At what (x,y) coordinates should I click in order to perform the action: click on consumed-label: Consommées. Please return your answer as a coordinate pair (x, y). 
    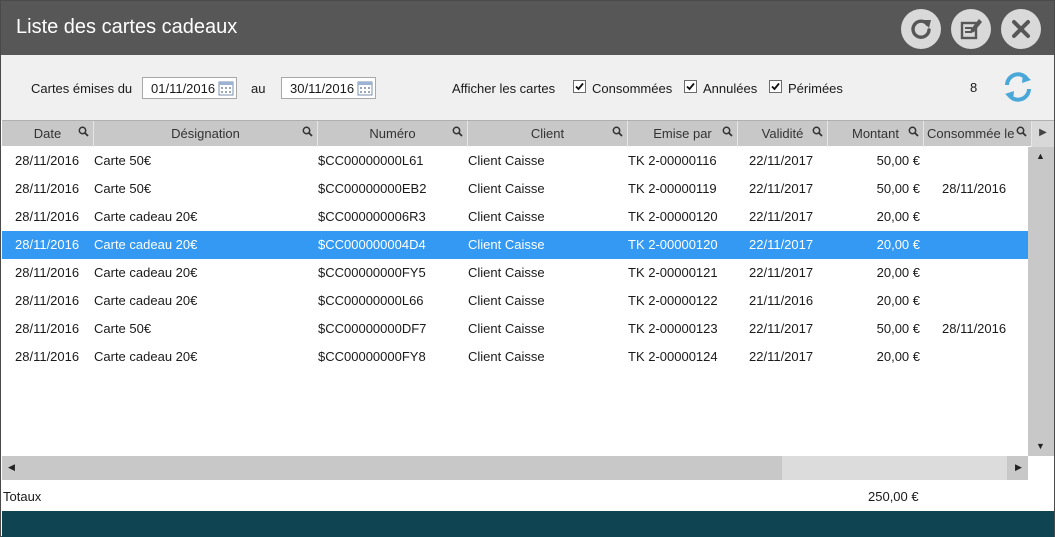
    Looking at the image, I should click on (632, 88).